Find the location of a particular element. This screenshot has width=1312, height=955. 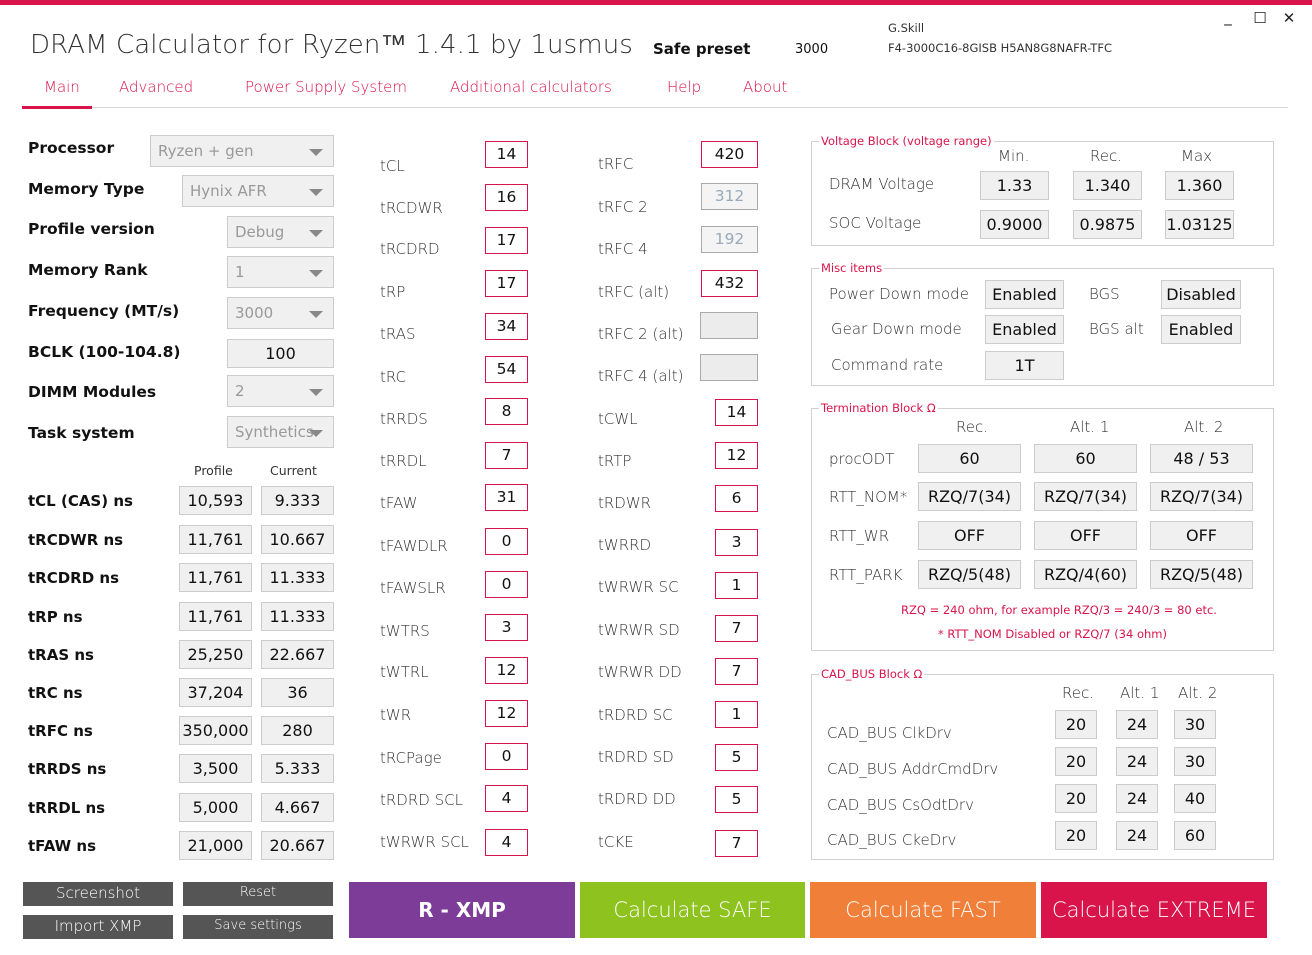

ns-profile-value: 5,000 is located at coordinates (215, 807).